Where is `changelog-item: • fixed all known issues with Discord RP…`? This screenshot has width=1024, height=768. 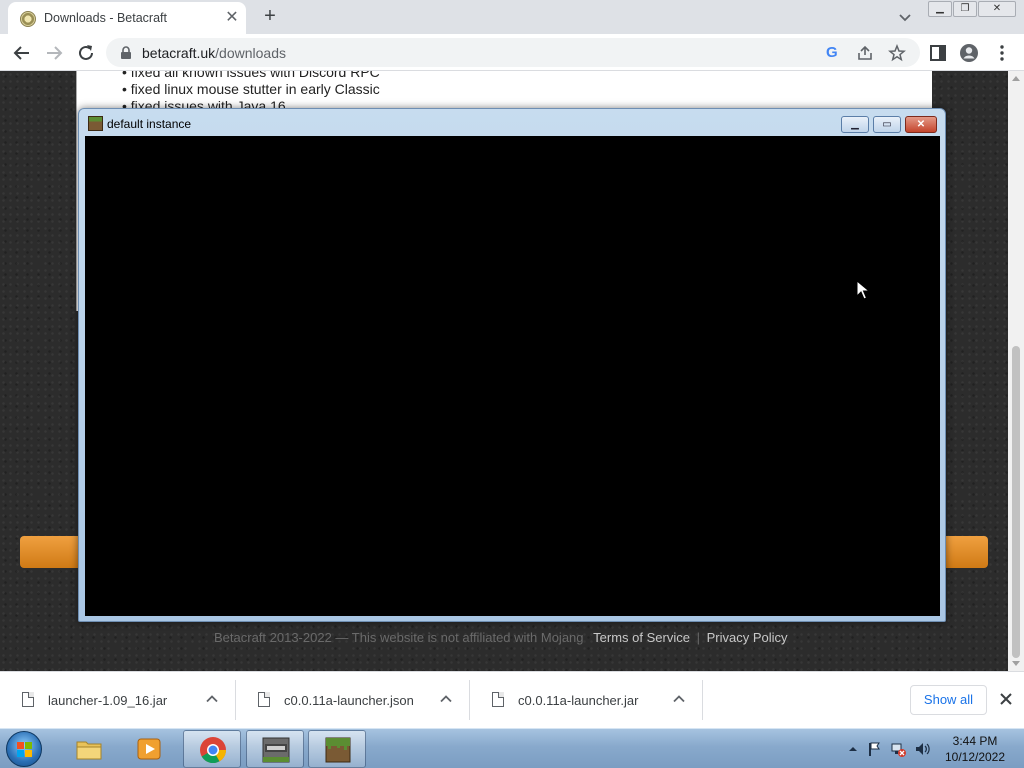 changelog-item: • fixed all known issues with Discord RP… is located at coordinates (251, 75).